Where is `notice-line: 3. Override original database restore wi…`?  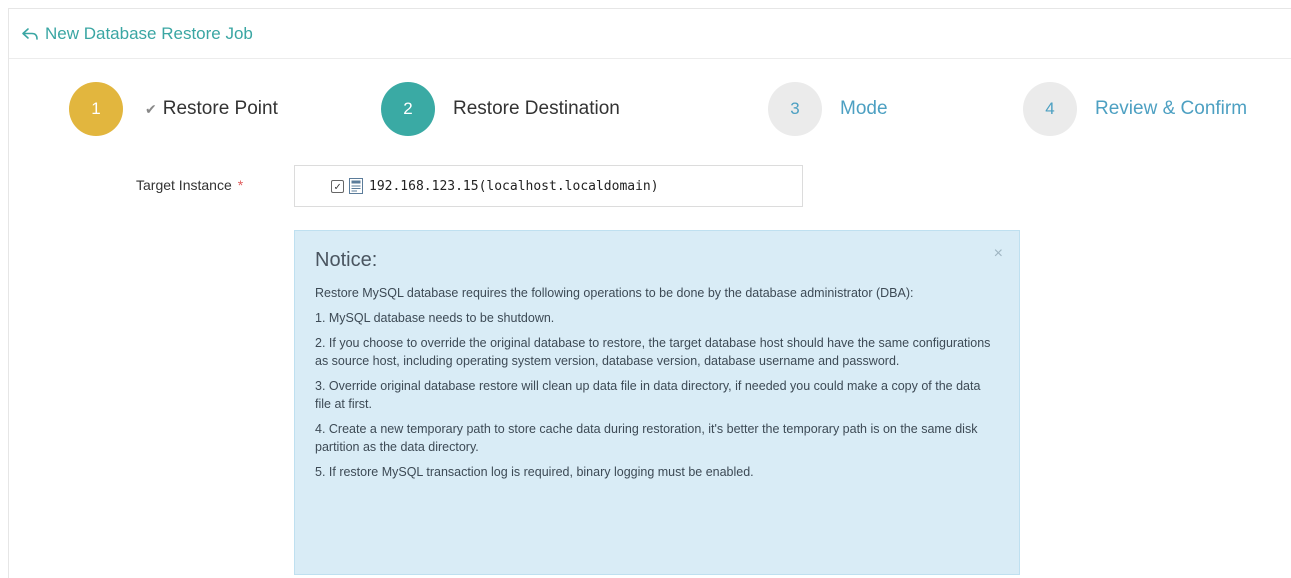
notice-line: 3. Override original database restore wi… is located at coordinates (648, 395).